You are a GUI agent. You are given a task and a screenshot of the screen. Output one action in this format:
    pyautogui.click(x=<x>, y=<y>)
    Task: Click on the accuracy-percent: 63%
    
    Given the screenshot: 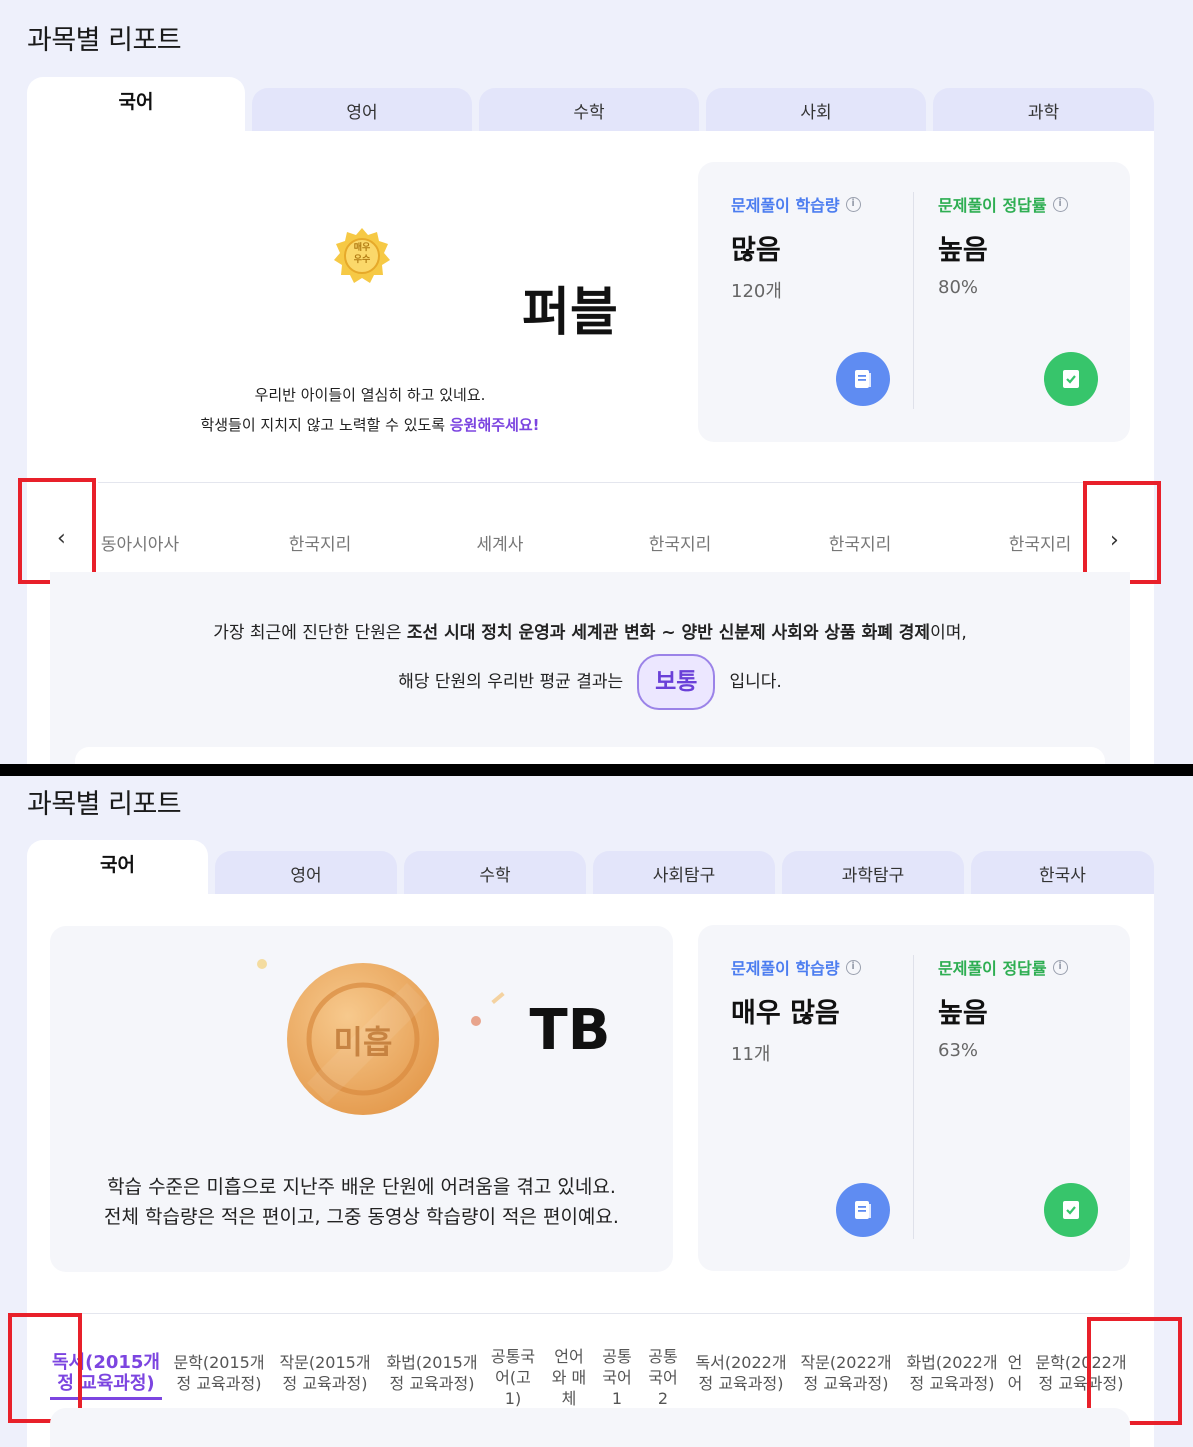 What is the action you would take?
    pyautogui.click(x=958, y=1050)
    